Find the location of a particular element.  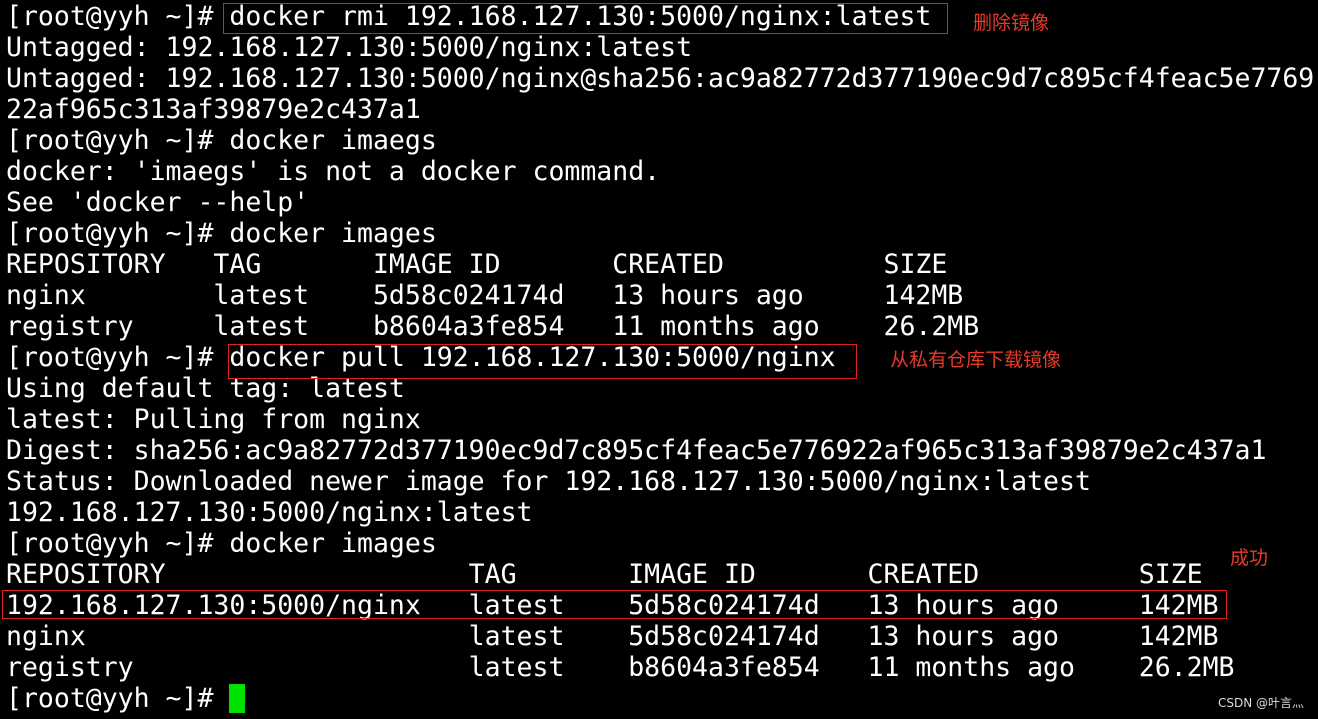

annotation-delete-image: 删除镜像 is located at coordinates (1011, 23).